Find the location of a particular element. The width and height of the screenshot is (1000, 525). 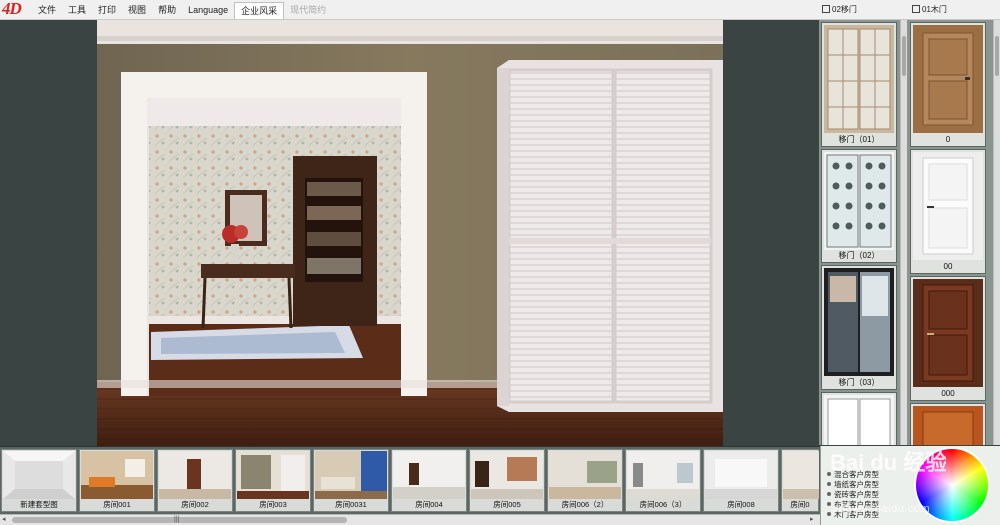

product-caption: 000 is located at coordinates (948, 394).